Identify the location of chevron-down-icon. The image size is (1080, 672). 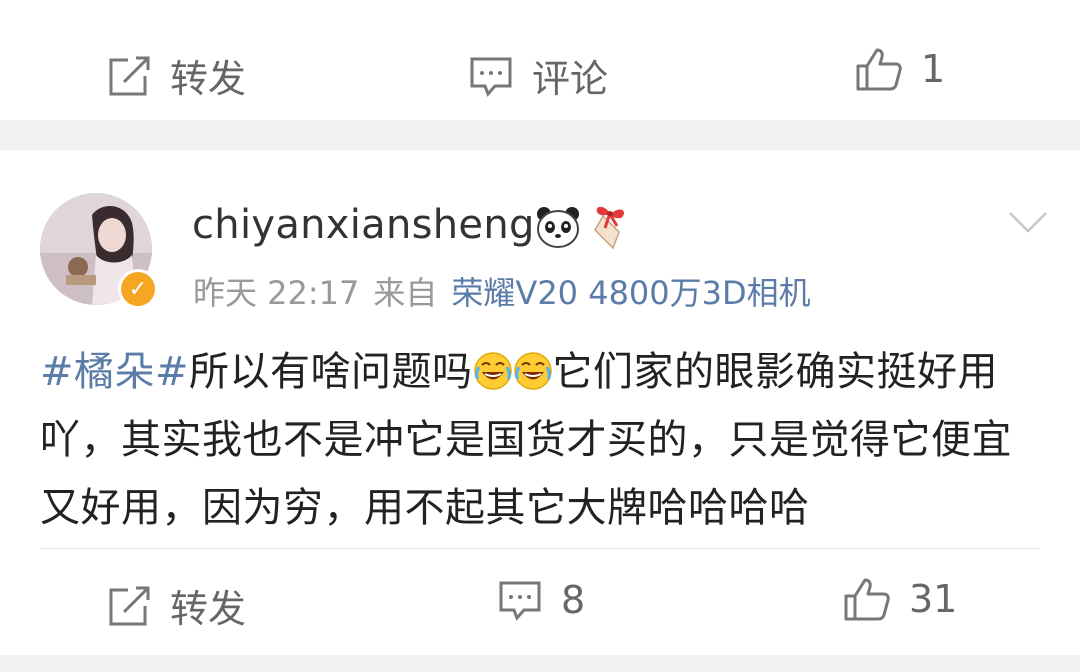
(1028, 224).